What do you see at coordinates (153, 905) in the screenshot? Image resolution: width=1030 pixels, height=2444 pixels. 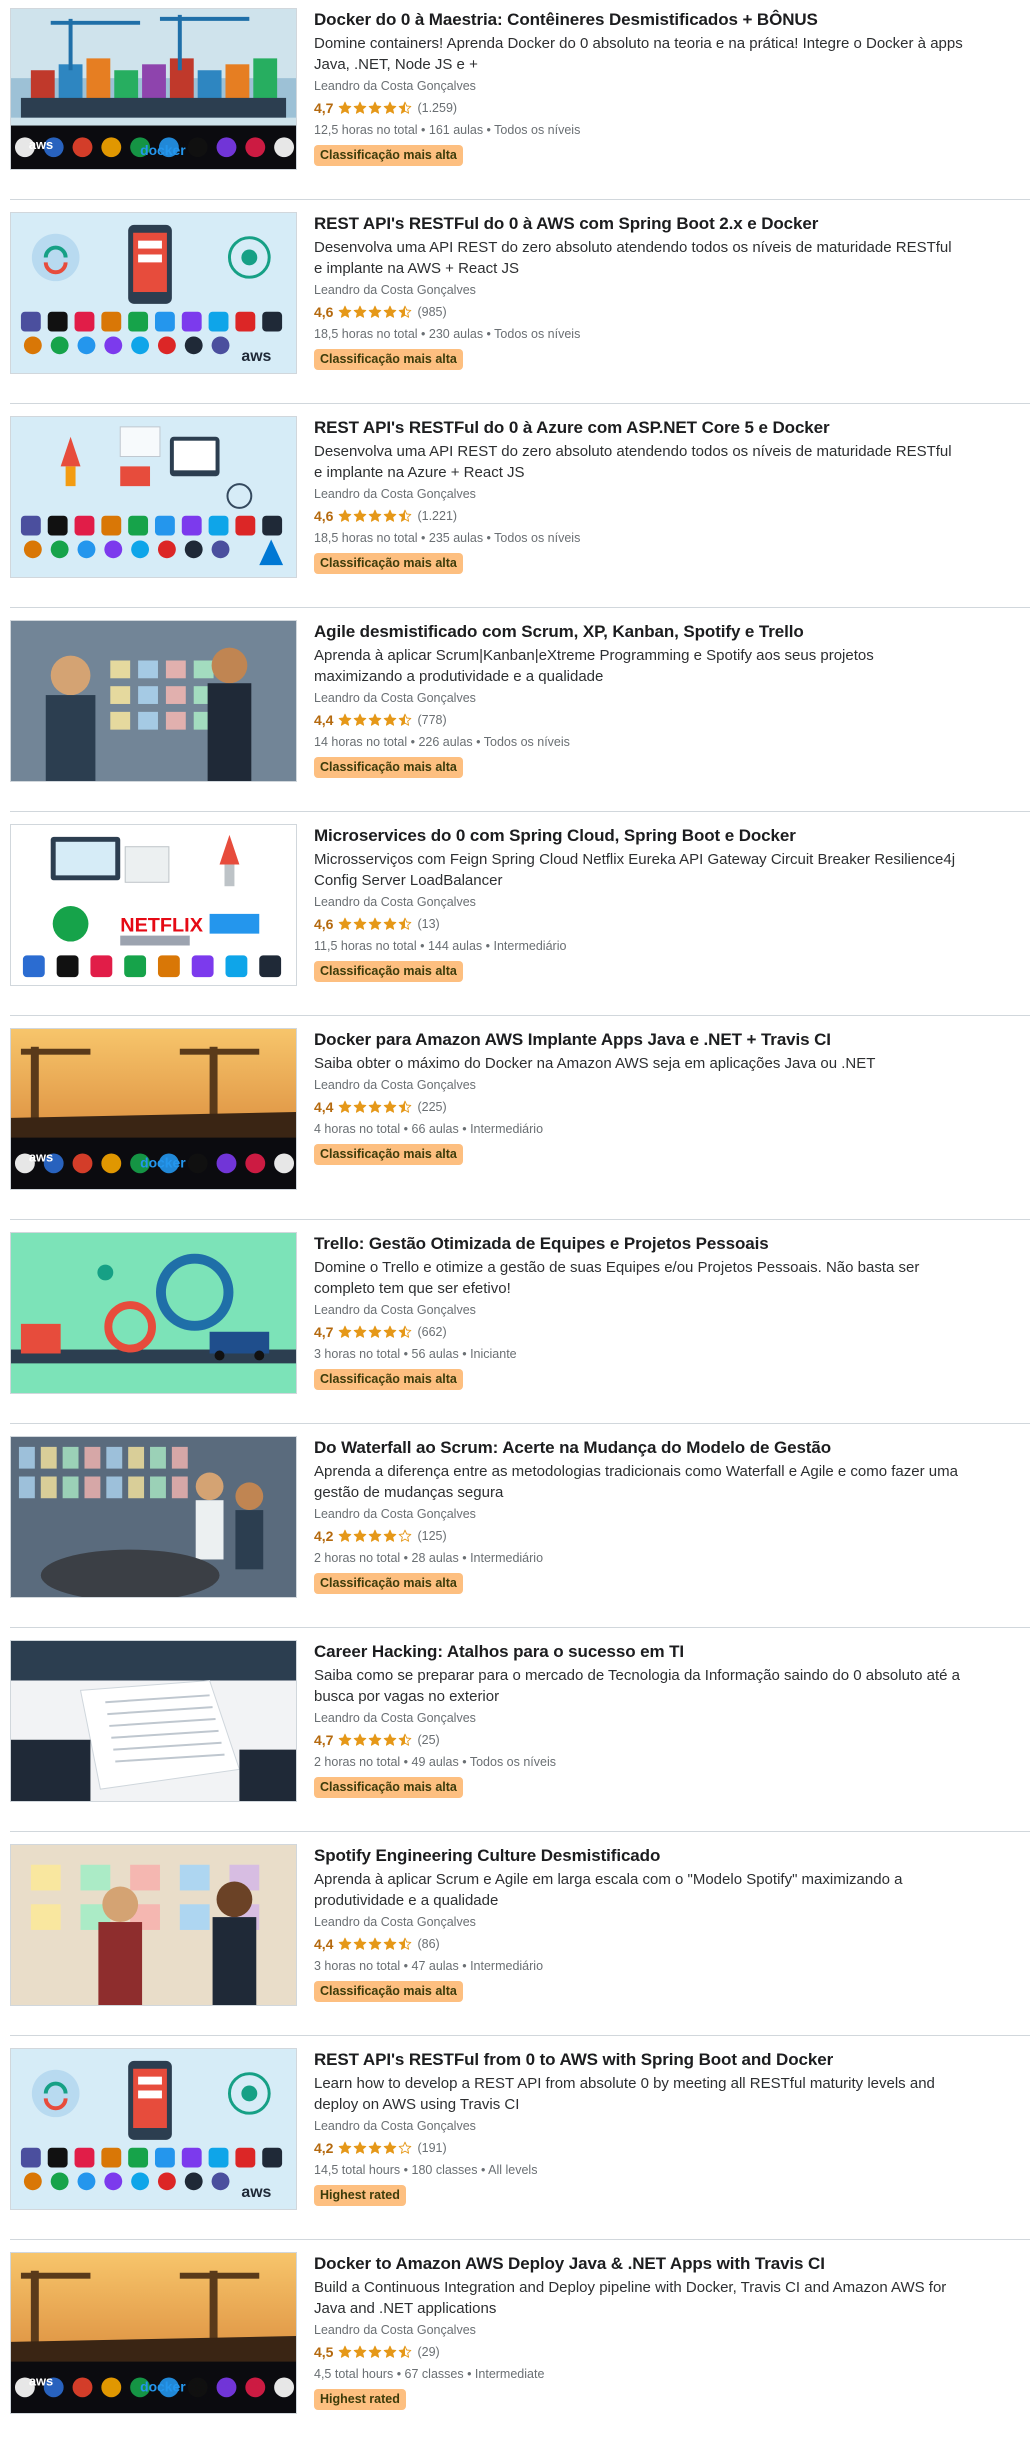 I see `course-thumbnail: NETFLIX` at bounding box center [153, 905].